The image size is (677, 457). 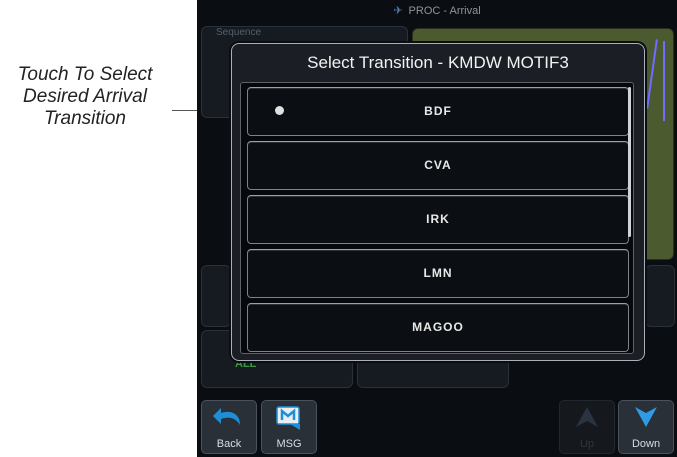 What do you see at coordinates (438, 327) in the screenshot?
I see `transition-item-magoo: MAGOO` at bounding box center [438, 327].